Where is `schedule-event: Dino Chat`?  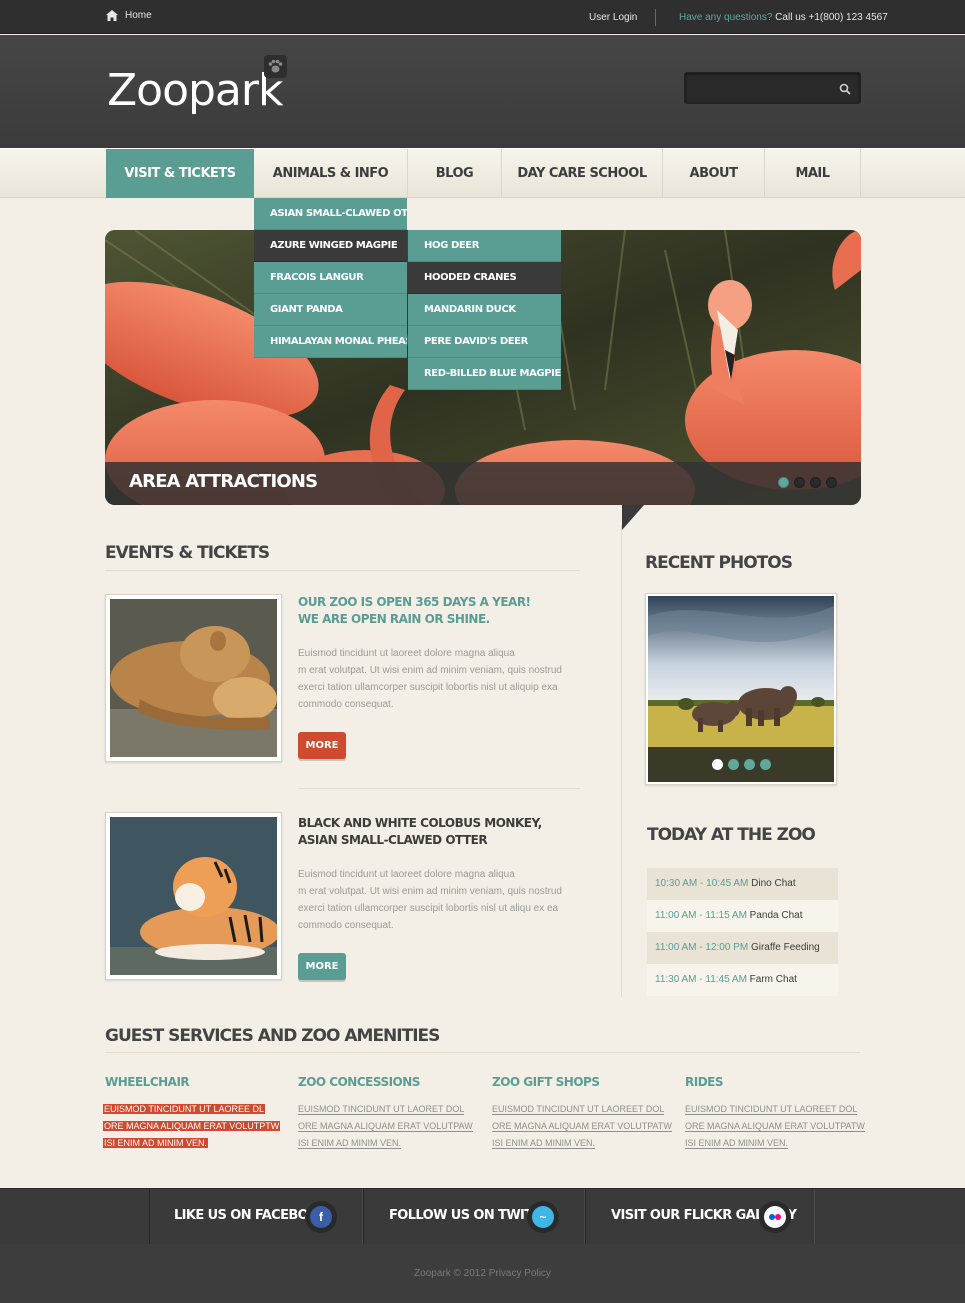 schedule-event: Dino Chat is located at coordinates (772, 883).